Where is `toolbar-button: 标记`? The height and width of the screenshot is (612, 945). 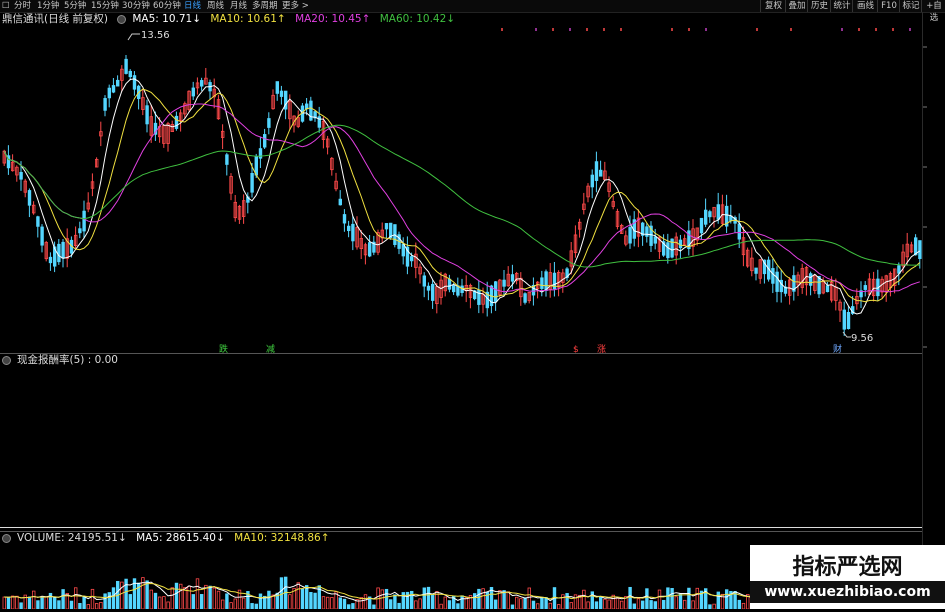
toolbar-button: 标记 is located at coordinates (910, 6).